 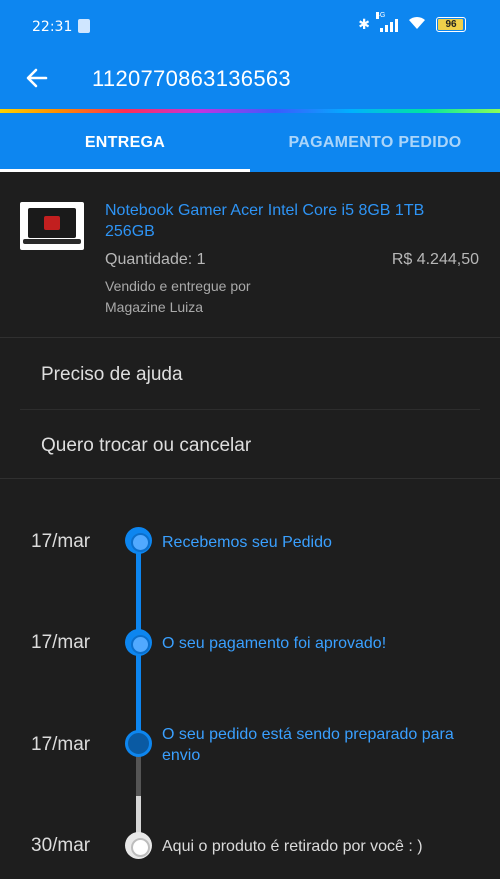 I want to click on step-text: Recebemos seu Pedido, so click(x=247, y=542).